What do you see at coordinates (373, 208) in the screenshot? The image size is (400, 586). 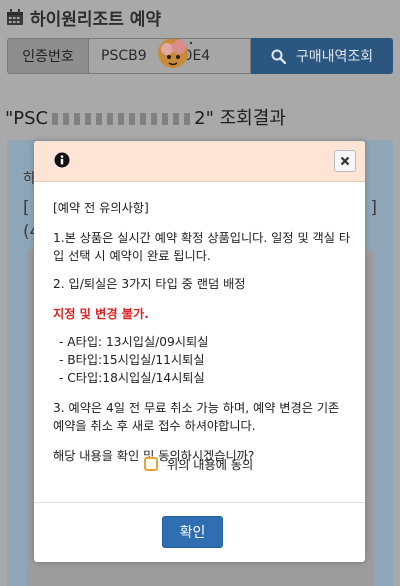 I see `result-fragment: ]` at bounding box center [373, 208].